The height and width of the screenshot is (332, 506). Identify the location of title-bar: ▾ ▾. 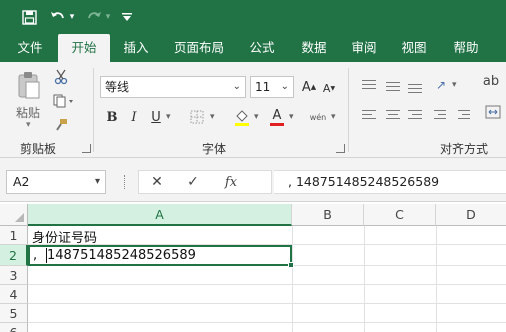
(253, 17).